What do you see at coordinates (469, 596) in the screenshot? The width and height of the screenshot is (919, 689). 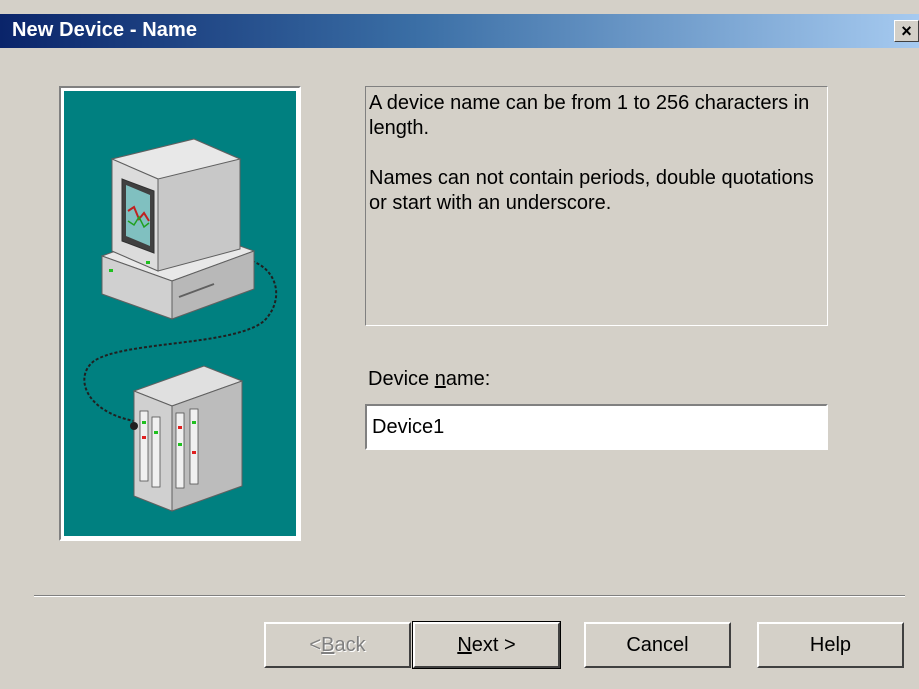 I see `separator-line` at bounding box center [469, 596].